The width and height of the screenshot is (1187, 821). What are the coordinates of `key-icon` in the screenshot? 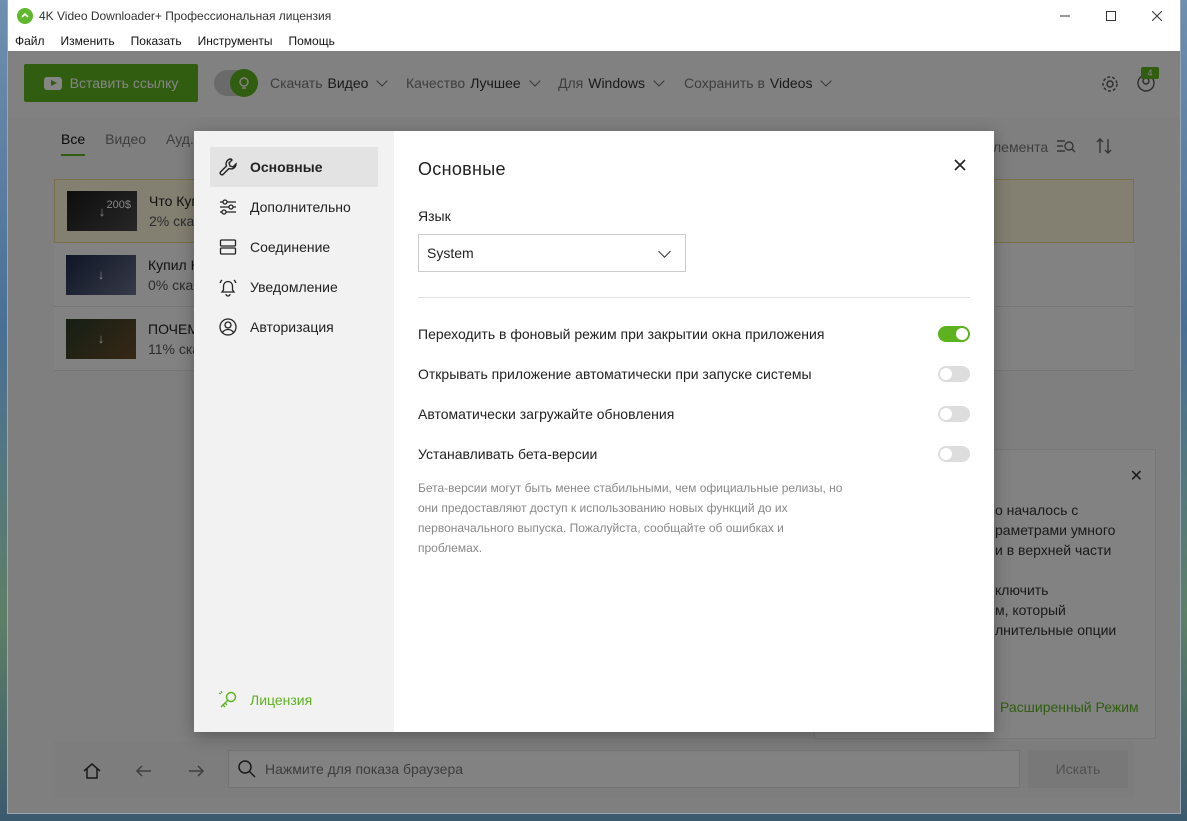 It's located at (227, 699).